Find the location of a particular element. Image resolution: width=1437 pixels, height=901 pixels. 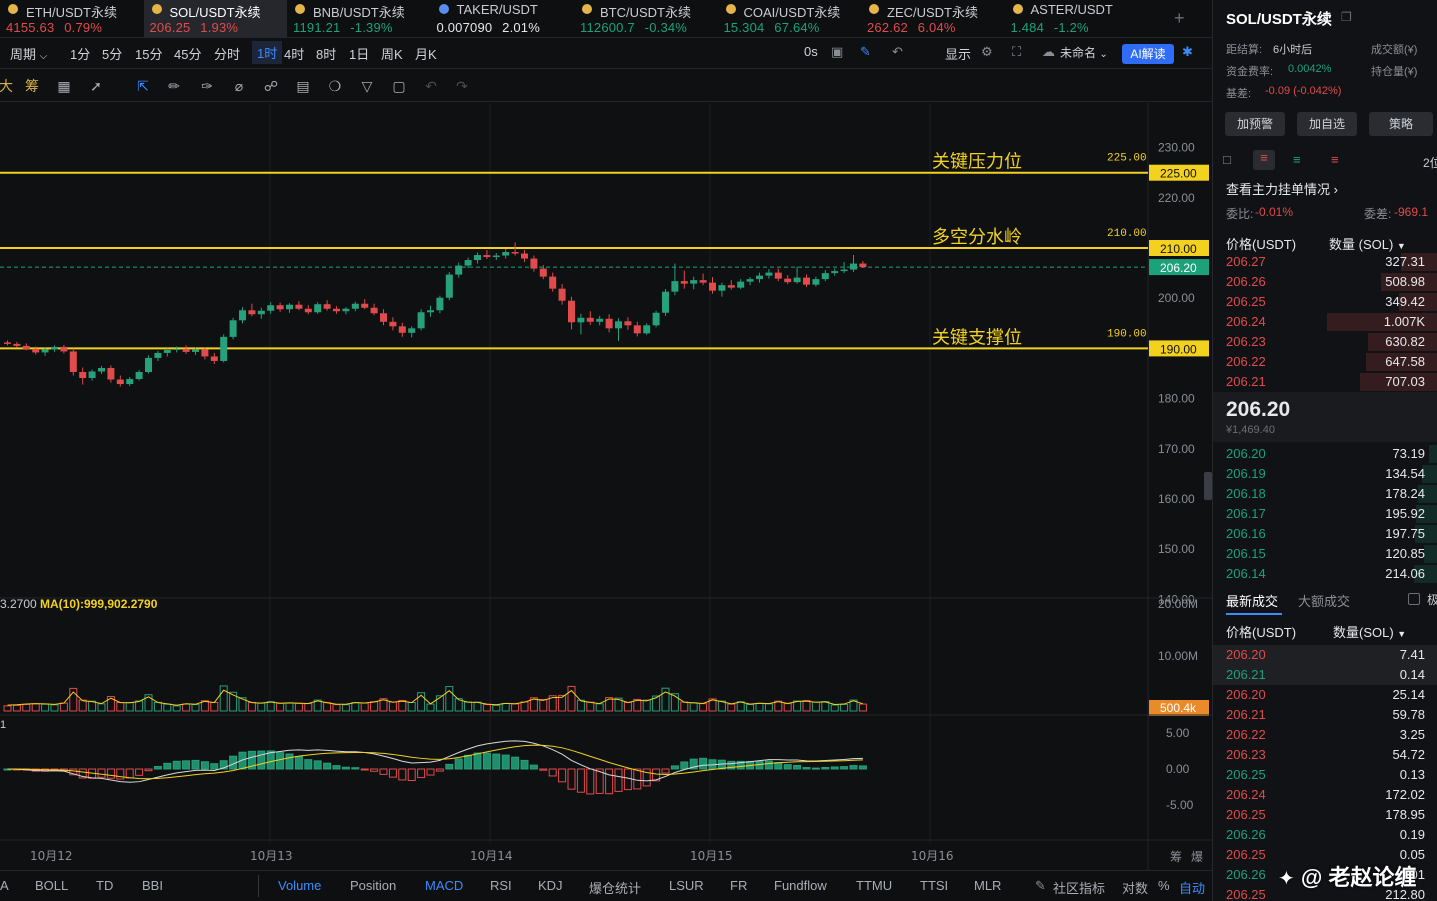

indicator-tab: TTMU is located at coordinates (874, 885).